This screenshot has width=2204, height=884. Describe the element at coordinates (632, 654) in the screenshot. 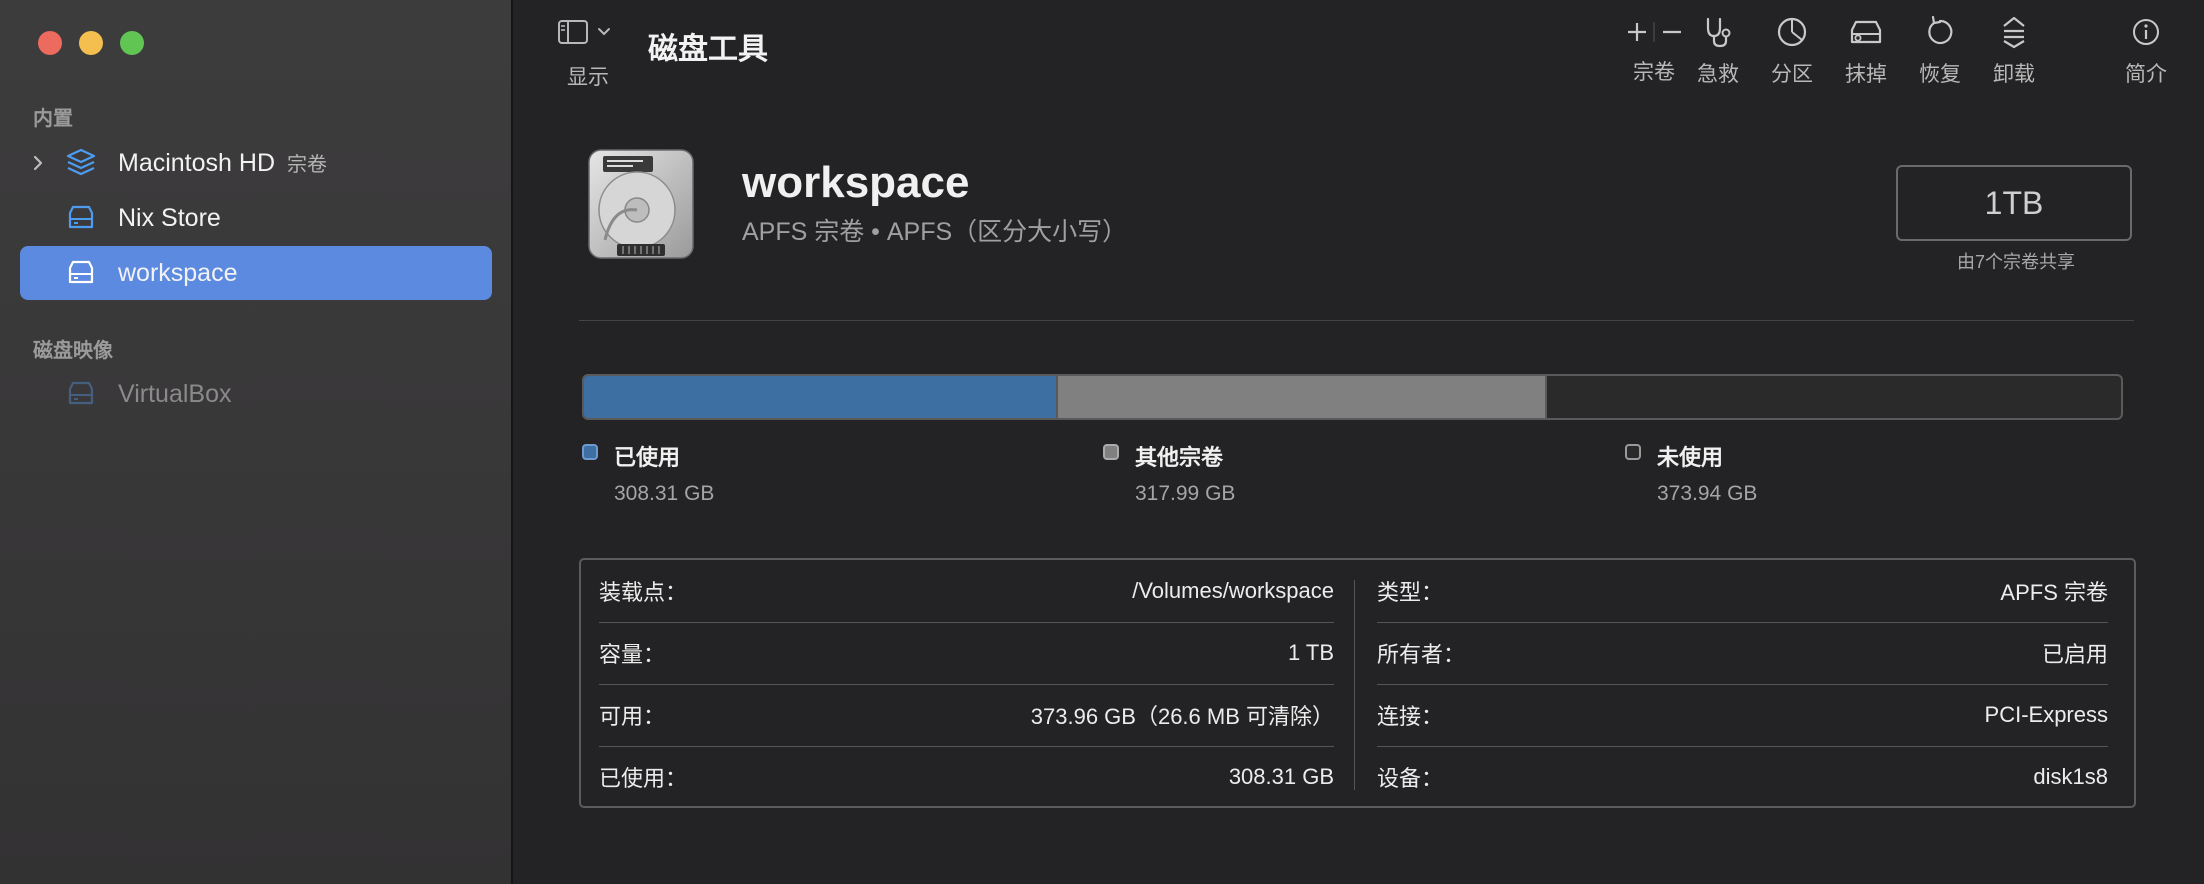

I see `info-label: 容量：` at that location.